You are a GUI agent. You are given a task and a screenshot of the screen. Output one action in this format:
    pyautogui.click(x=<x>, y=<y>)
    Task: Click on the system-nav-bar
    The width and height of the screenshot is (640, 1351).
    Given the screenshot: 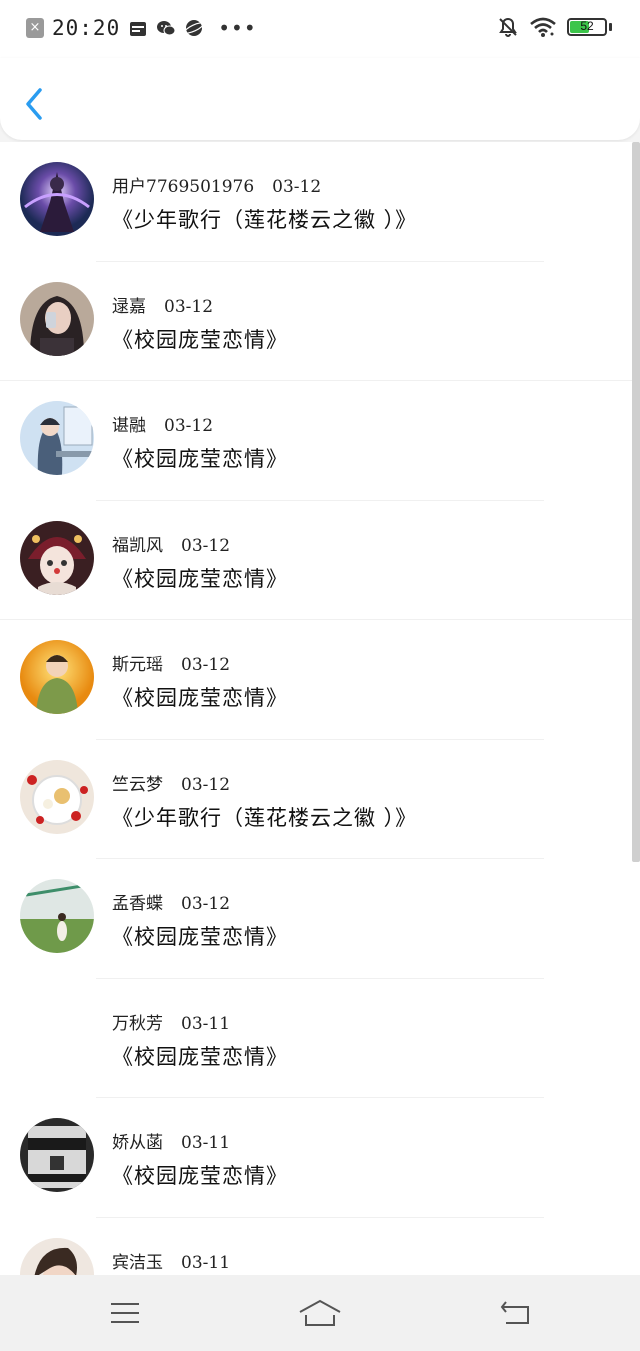 What is the action you would take?
    pyautogui.click(x=320, y=1313)
    